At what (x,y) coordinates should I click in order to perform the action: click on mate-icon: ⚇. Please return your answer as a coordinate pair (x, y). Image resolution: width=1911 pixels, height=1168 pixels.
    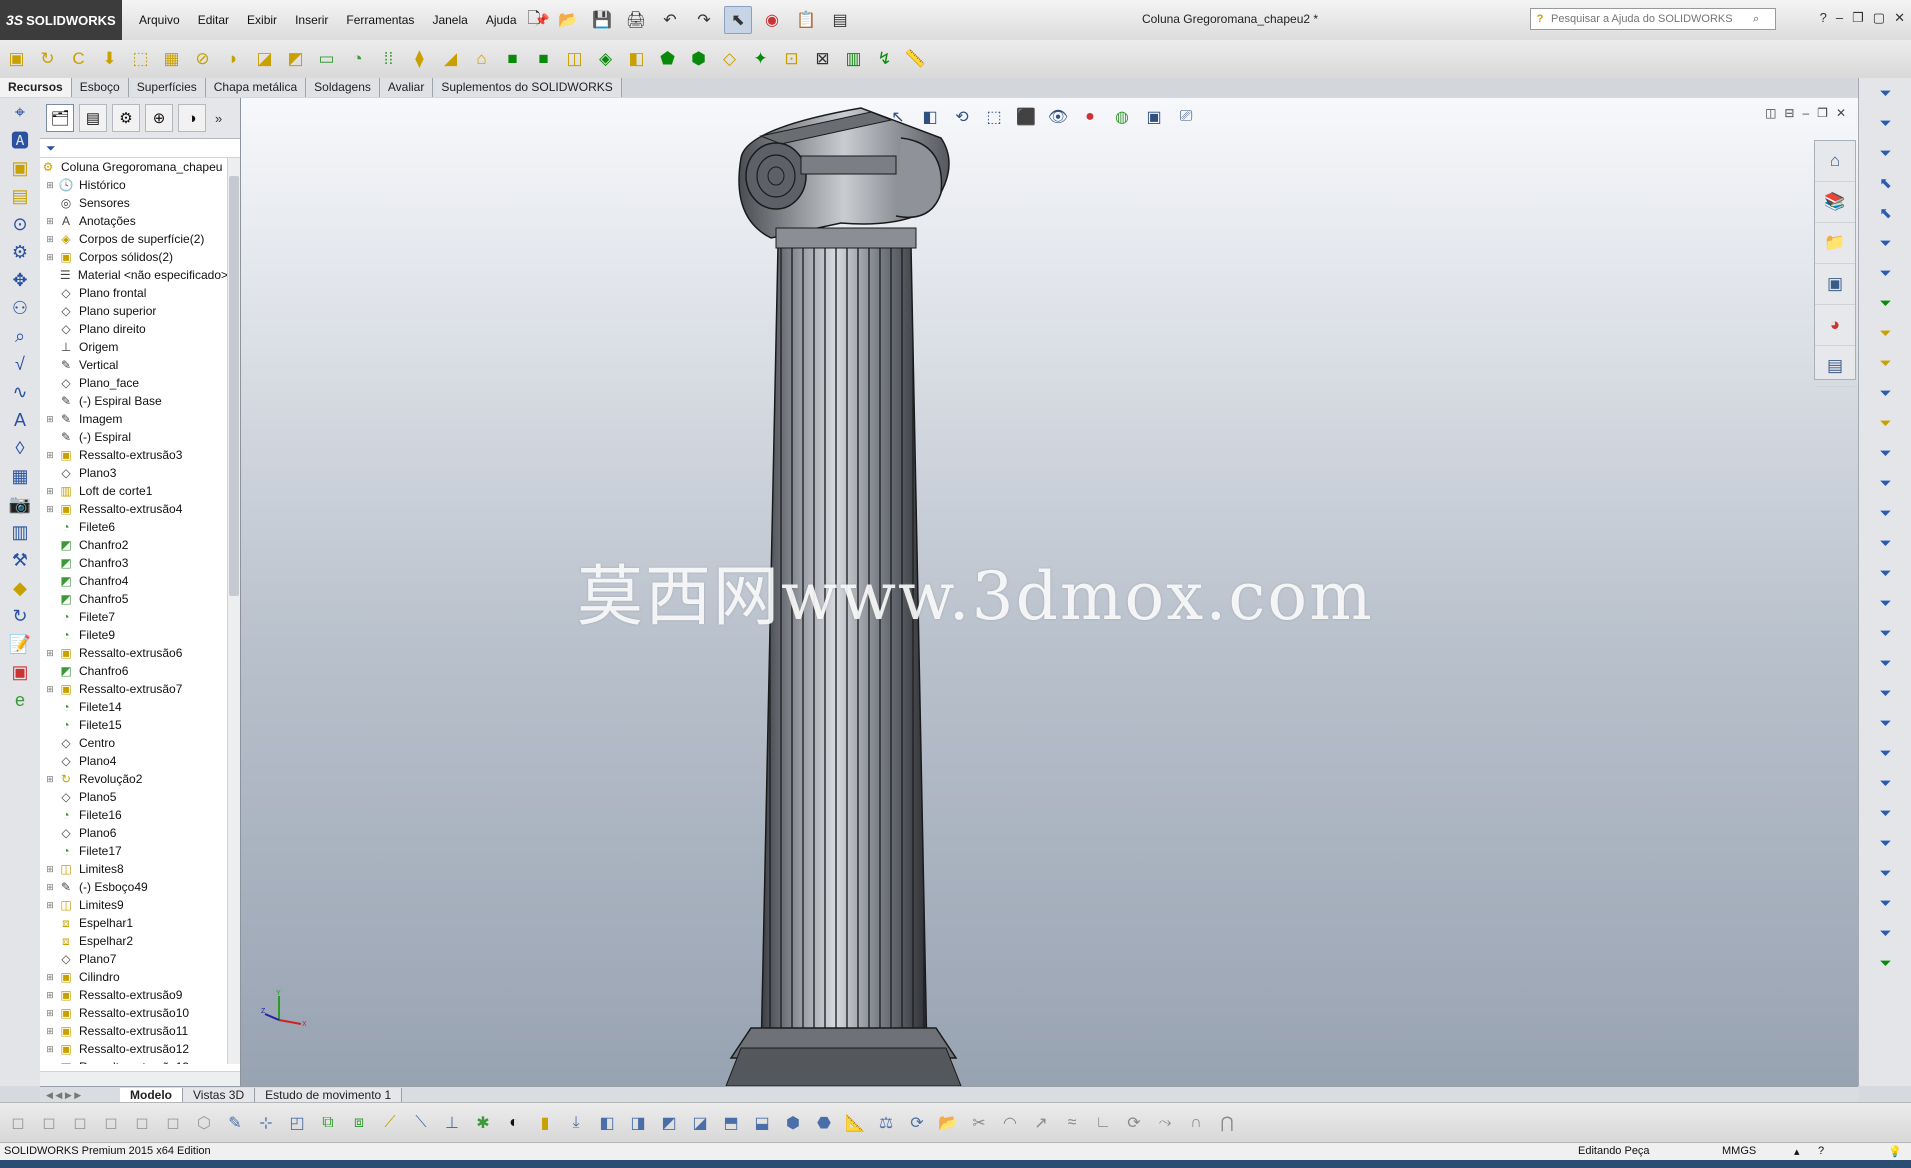
    Looking at the image, I should click on (20, 308).